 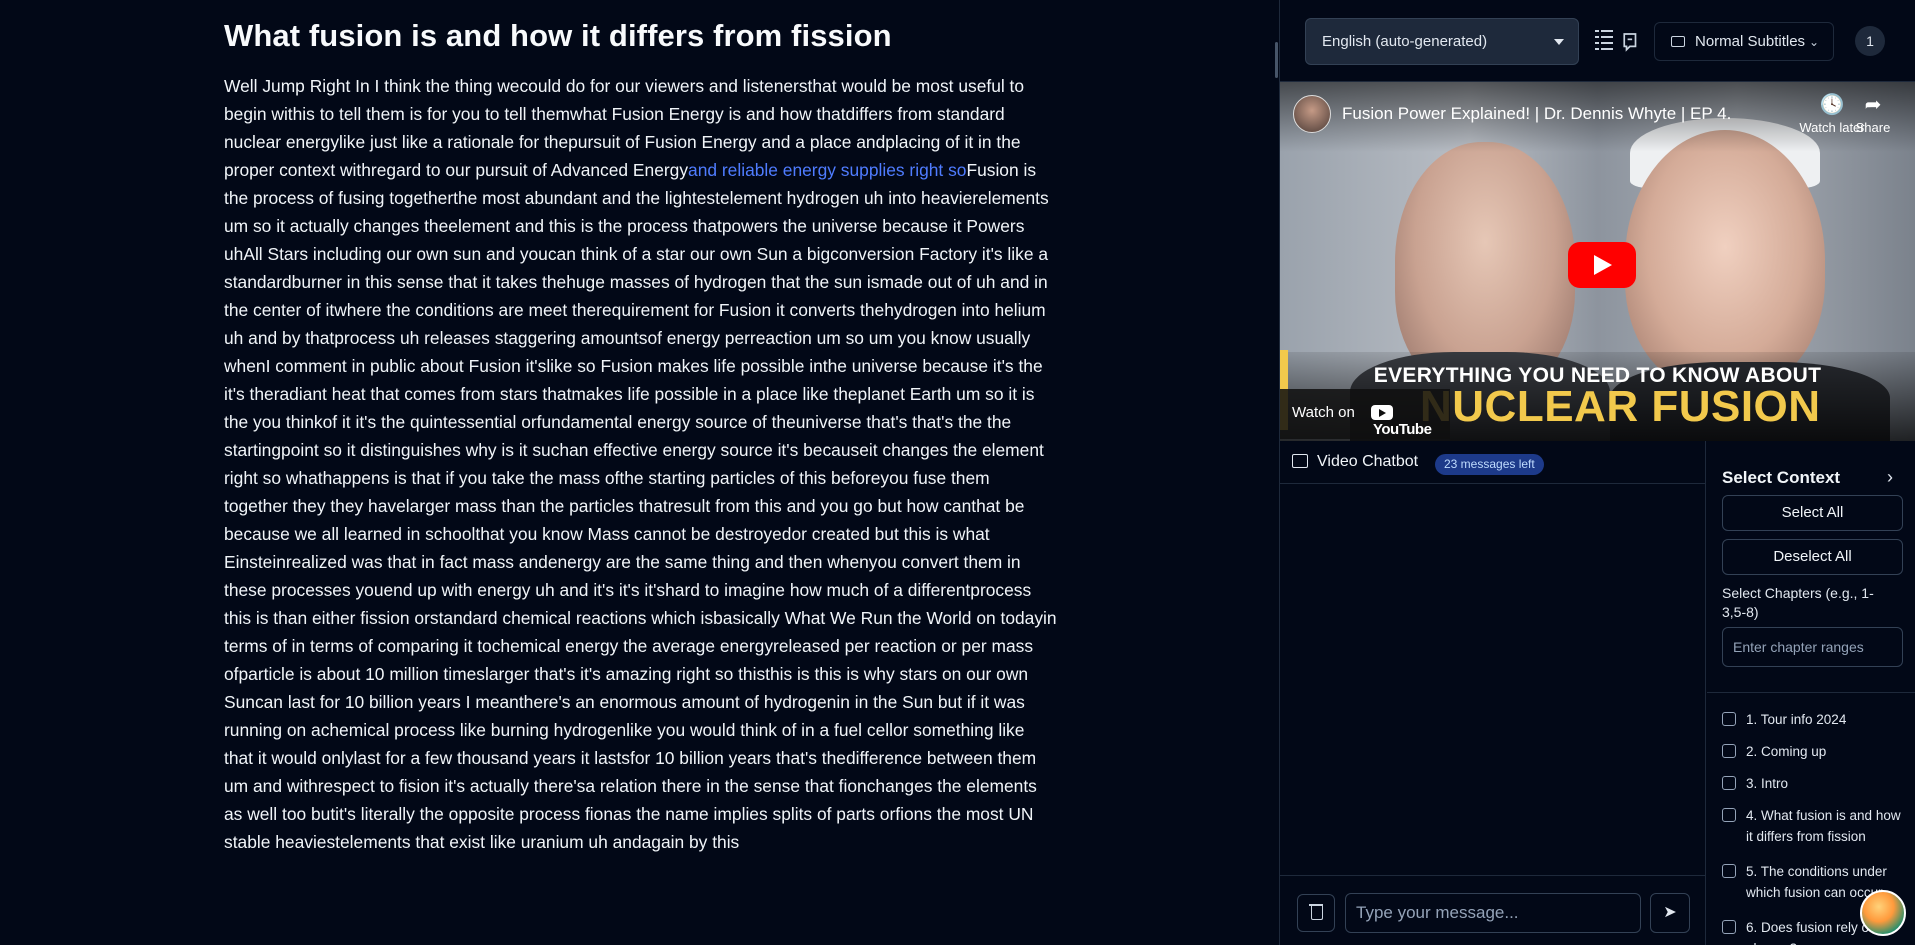 I want to click on chapter-item: 3. Intro, so click(x=1812, y=783).